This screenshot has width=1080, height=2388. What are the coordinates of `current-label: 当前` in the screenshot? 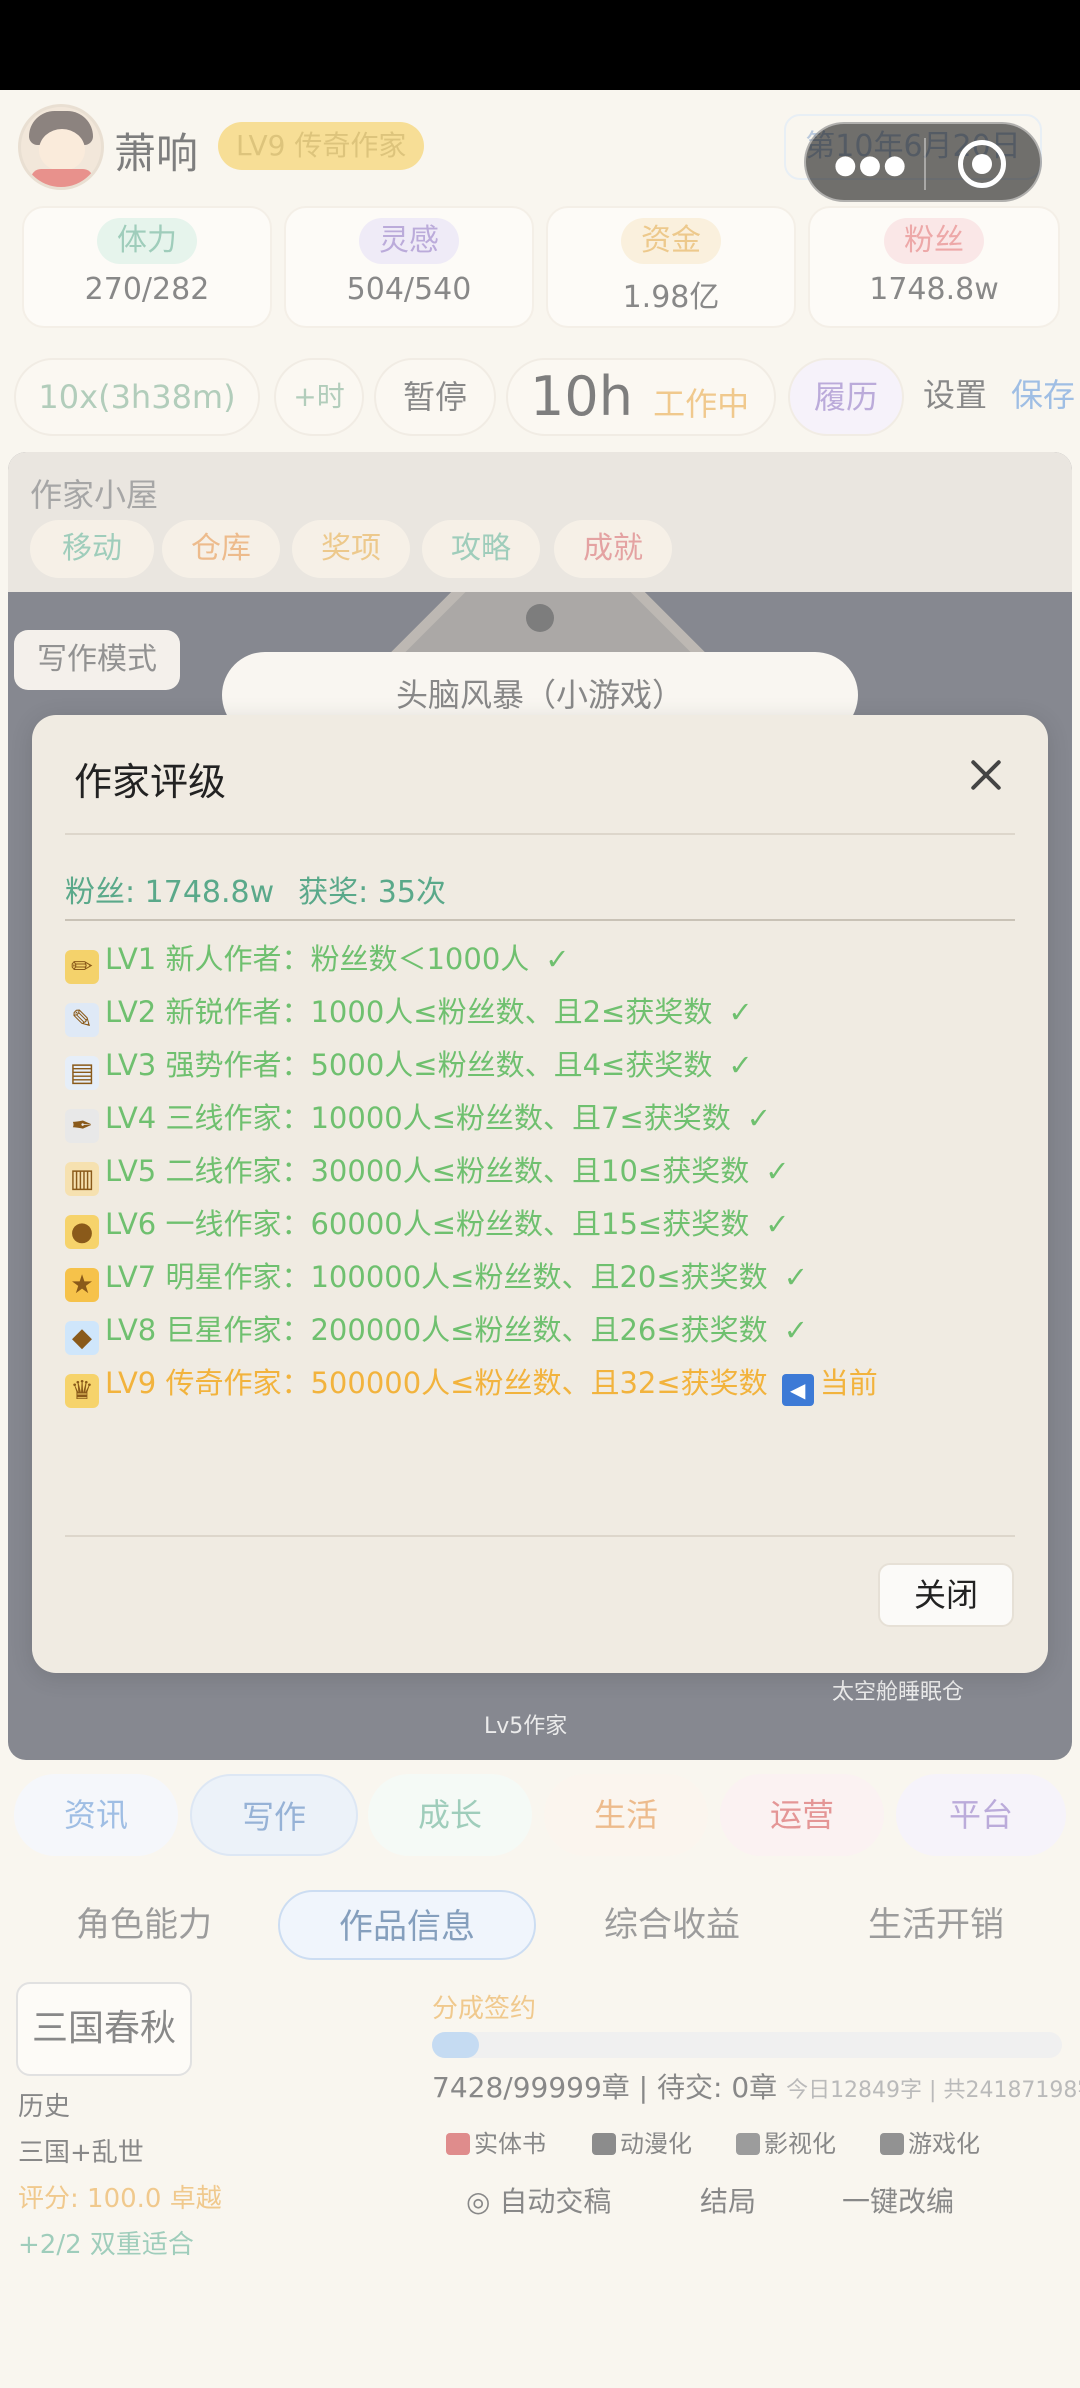 It's located at (848, 1383).